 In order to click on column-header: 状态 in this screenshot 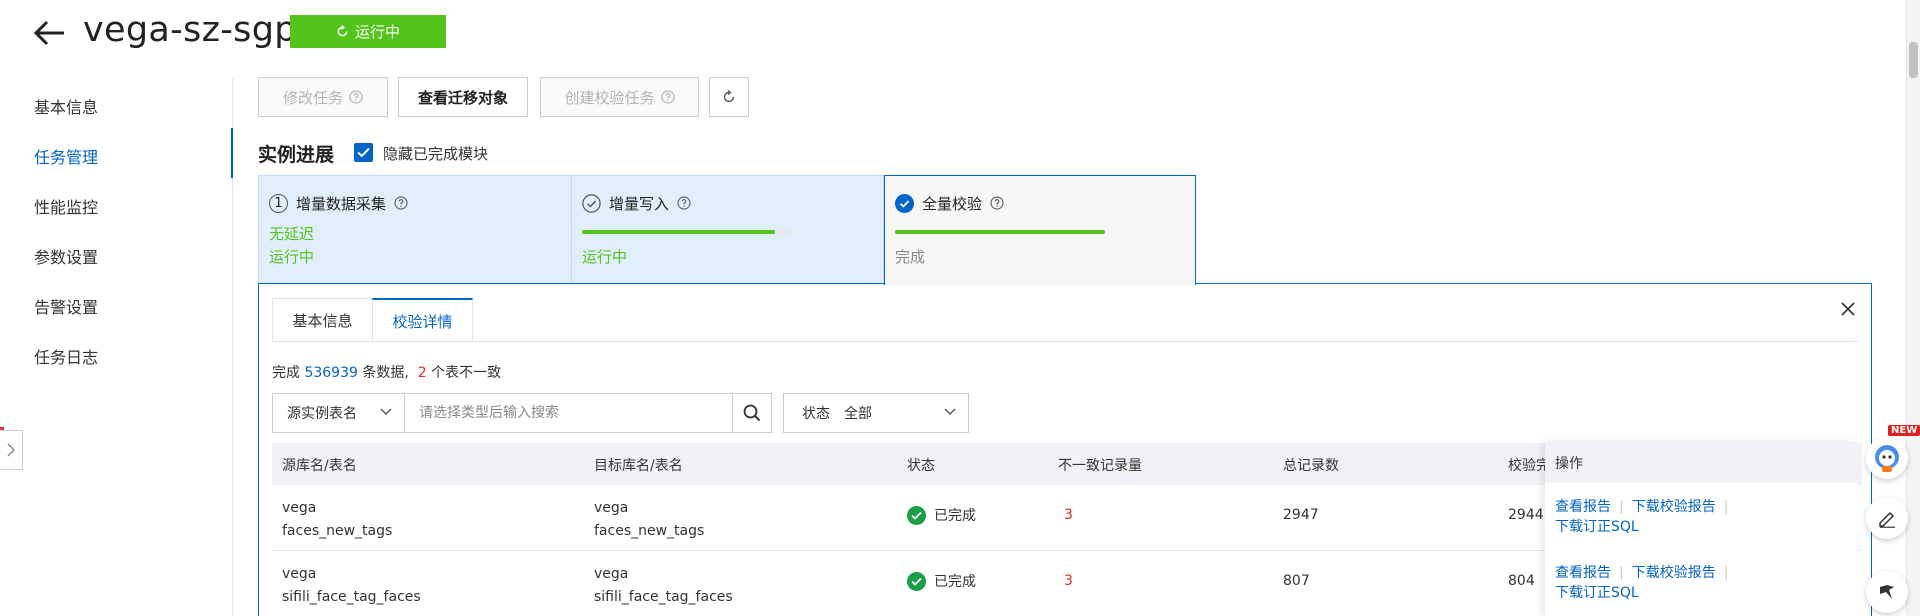, I will do `click(921, 466)`.